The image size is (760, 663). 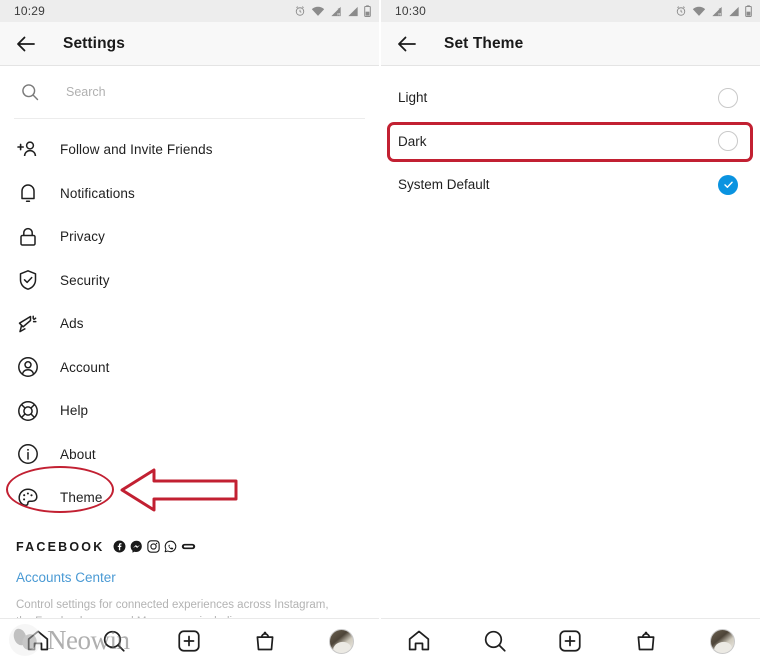 What do you see at coordinates (189, 281) in the screenshot?
I see `settings-item-security: Security` at bounding box center [189, 281].